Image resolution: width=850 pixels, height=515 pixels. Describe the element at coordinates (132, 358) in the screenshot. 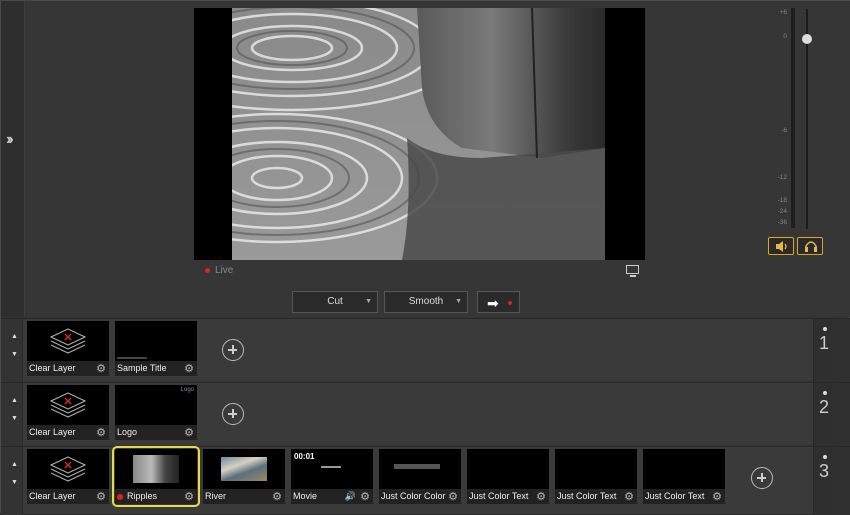

I see `title-thumb-line` at that location.